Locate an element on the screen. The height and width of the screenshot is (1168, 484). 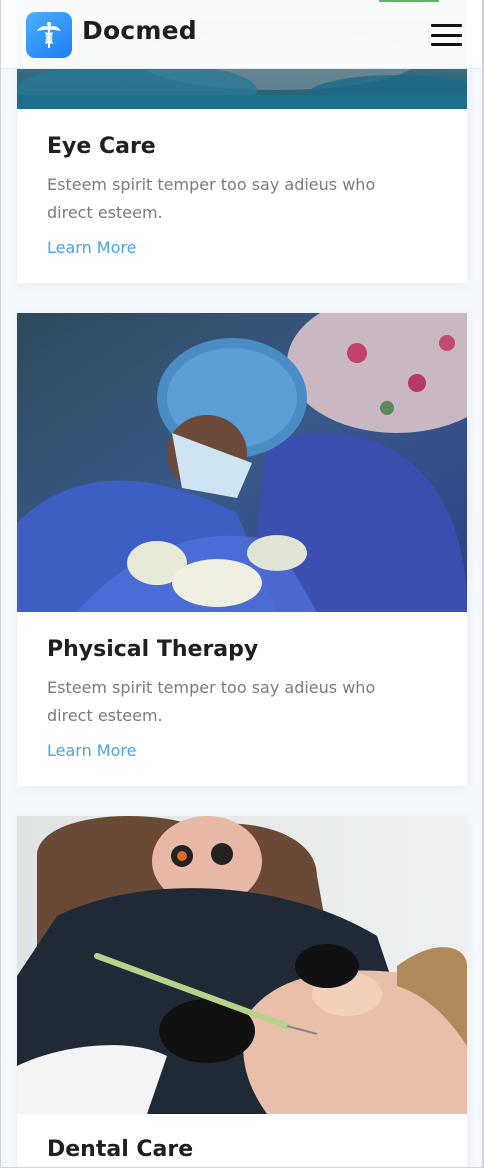
top-accent-bar is located at coordinates (409, 1).